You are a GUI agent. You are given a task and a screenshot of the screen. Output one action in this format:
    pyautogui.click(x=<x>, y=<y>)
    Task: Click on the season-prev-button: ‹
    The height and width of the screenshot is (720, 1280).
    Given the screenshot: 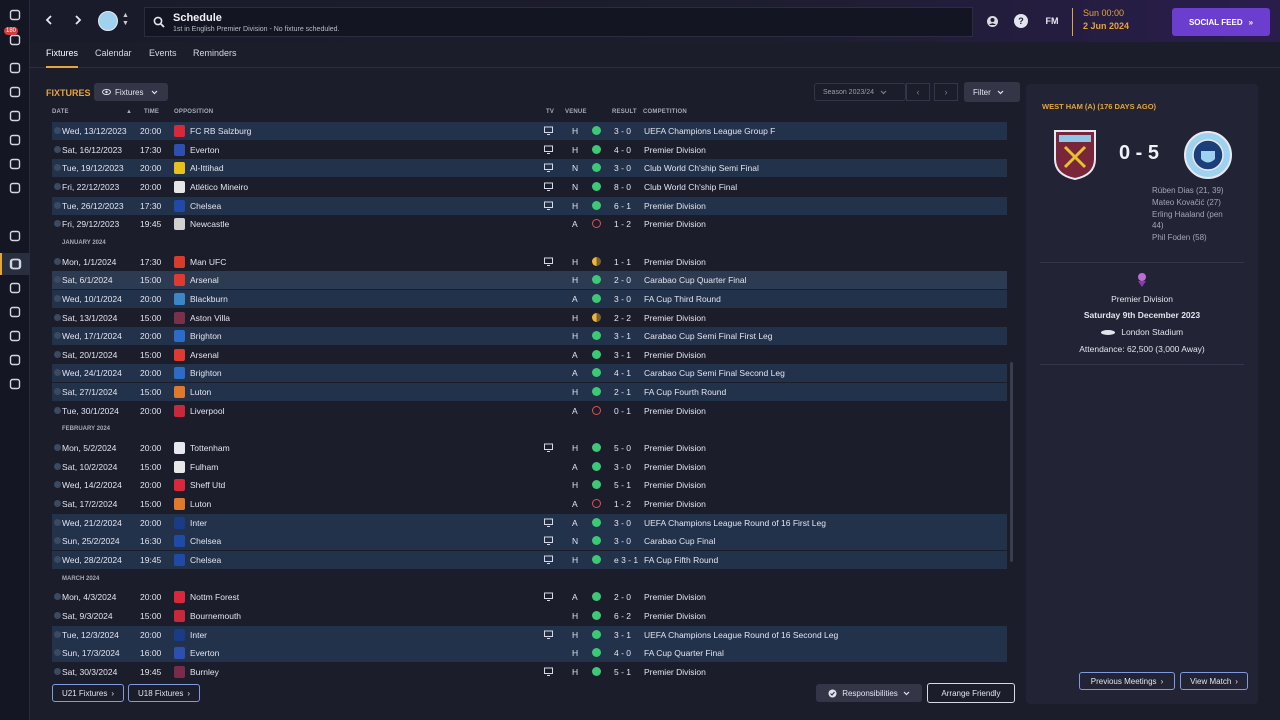 What is the action you would take?
    pyautogui.click(x=918, y=92)
    